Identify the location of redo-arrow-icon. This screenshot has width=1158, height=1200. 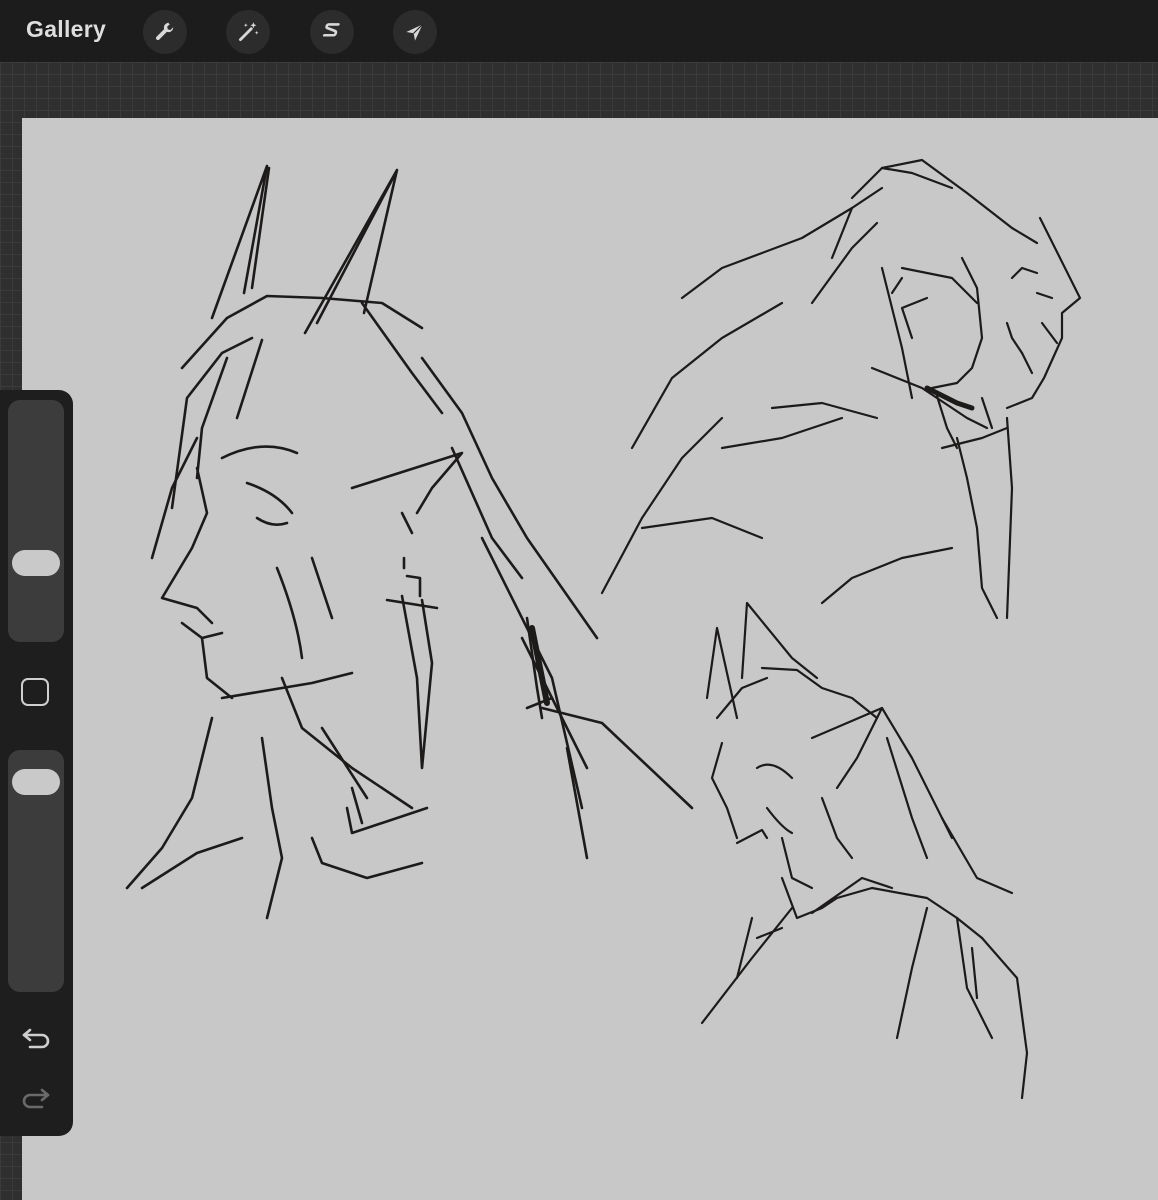
(36, 1098).